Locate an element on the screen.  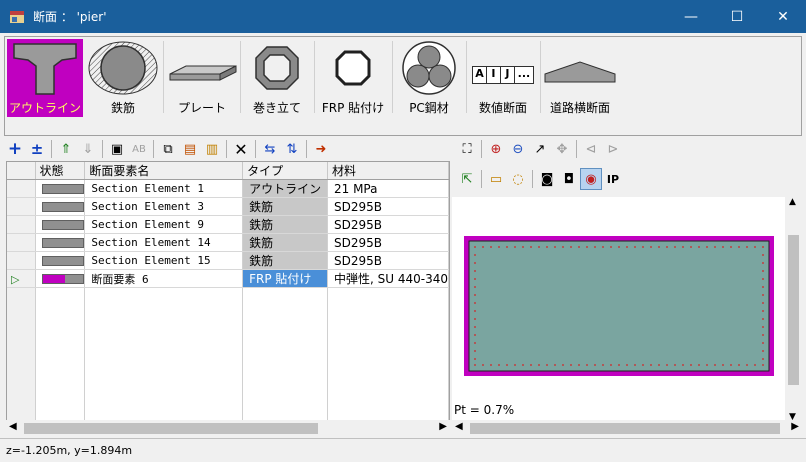
numeric-section-button: A I J ... 数値断面 is located at coordinates (503, 78).